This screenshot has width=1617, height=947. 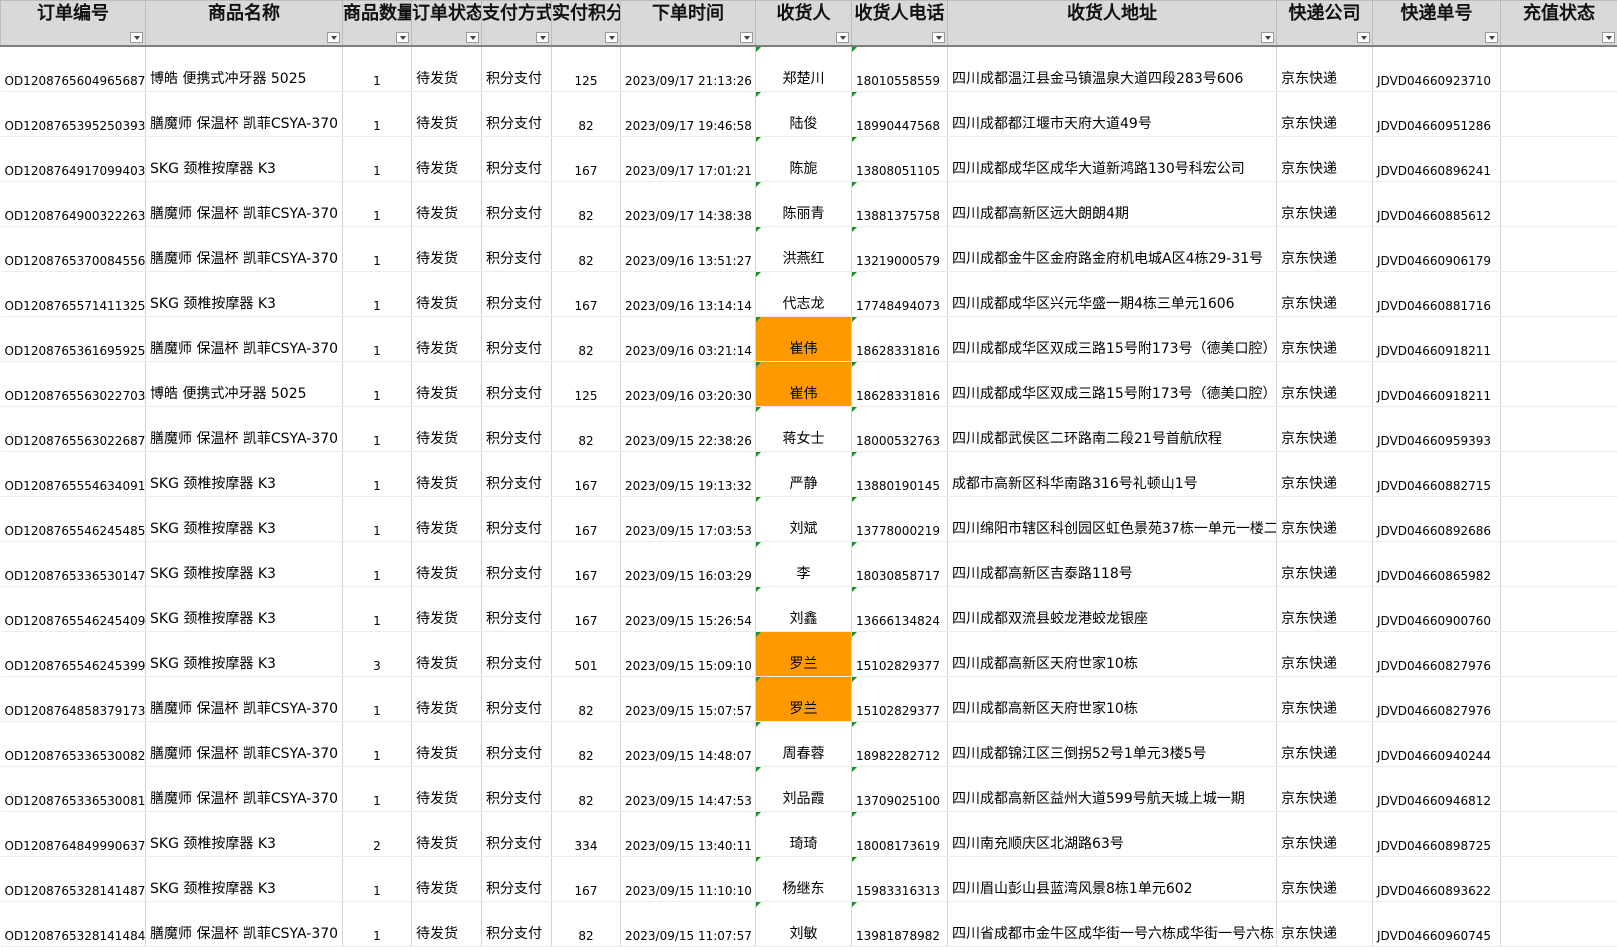 What do you see at coordinates (688, 339) in the screenshot?
I see `order-time-cell: 2023/09/16 03:21:14` at bounding box center [688, 339].